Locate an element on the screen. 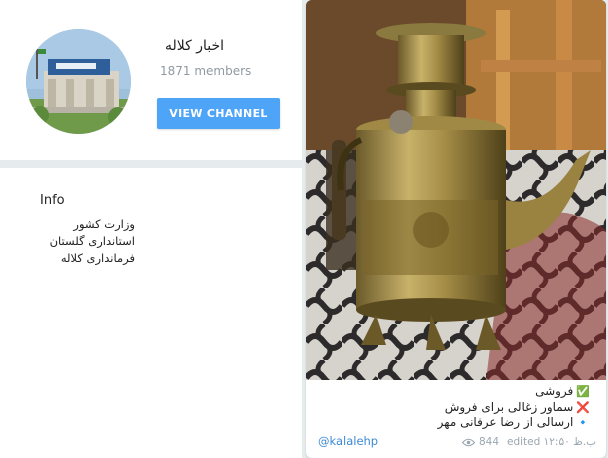 This screenshot has height=458, width=608. post-meta: 844 edited ۱۲:۵۰ ب.ظ is located at coordinates (528, 442).